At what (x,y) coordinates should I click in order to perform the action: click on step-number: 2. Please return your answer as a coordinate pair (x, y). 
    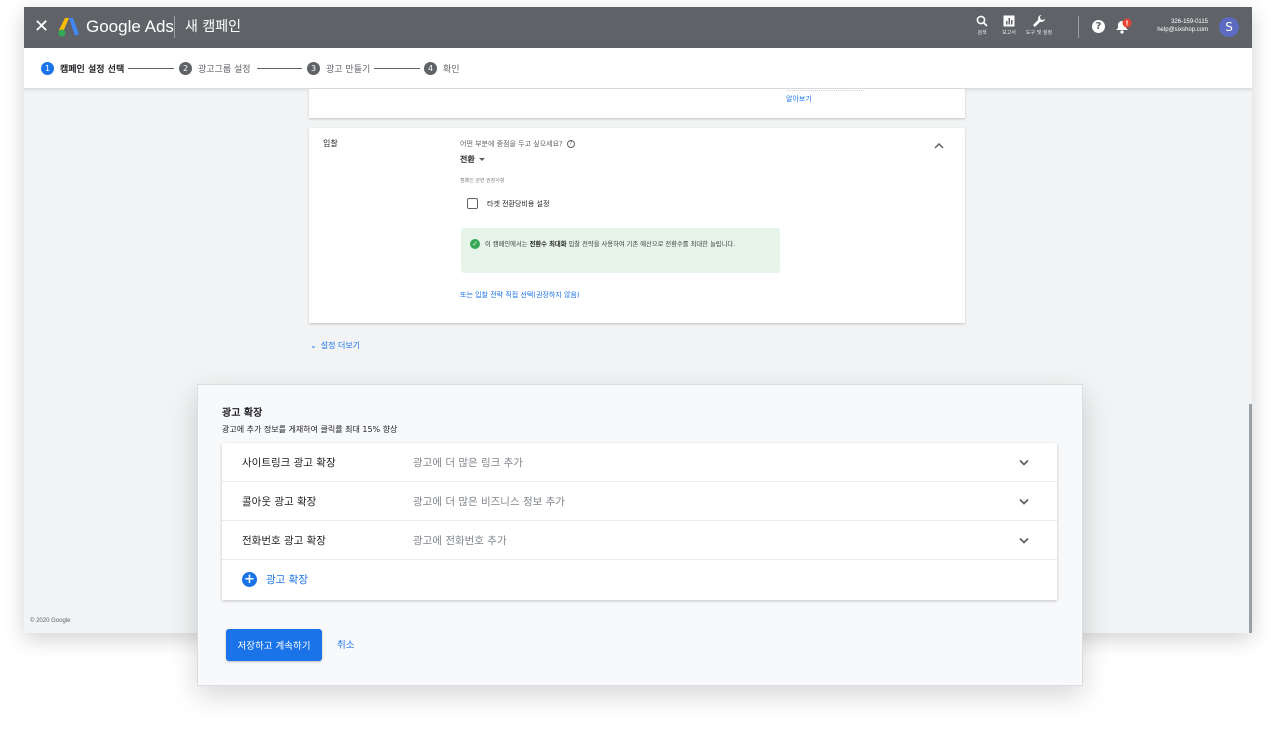
    Looking at the image, I should click on (185, 68).